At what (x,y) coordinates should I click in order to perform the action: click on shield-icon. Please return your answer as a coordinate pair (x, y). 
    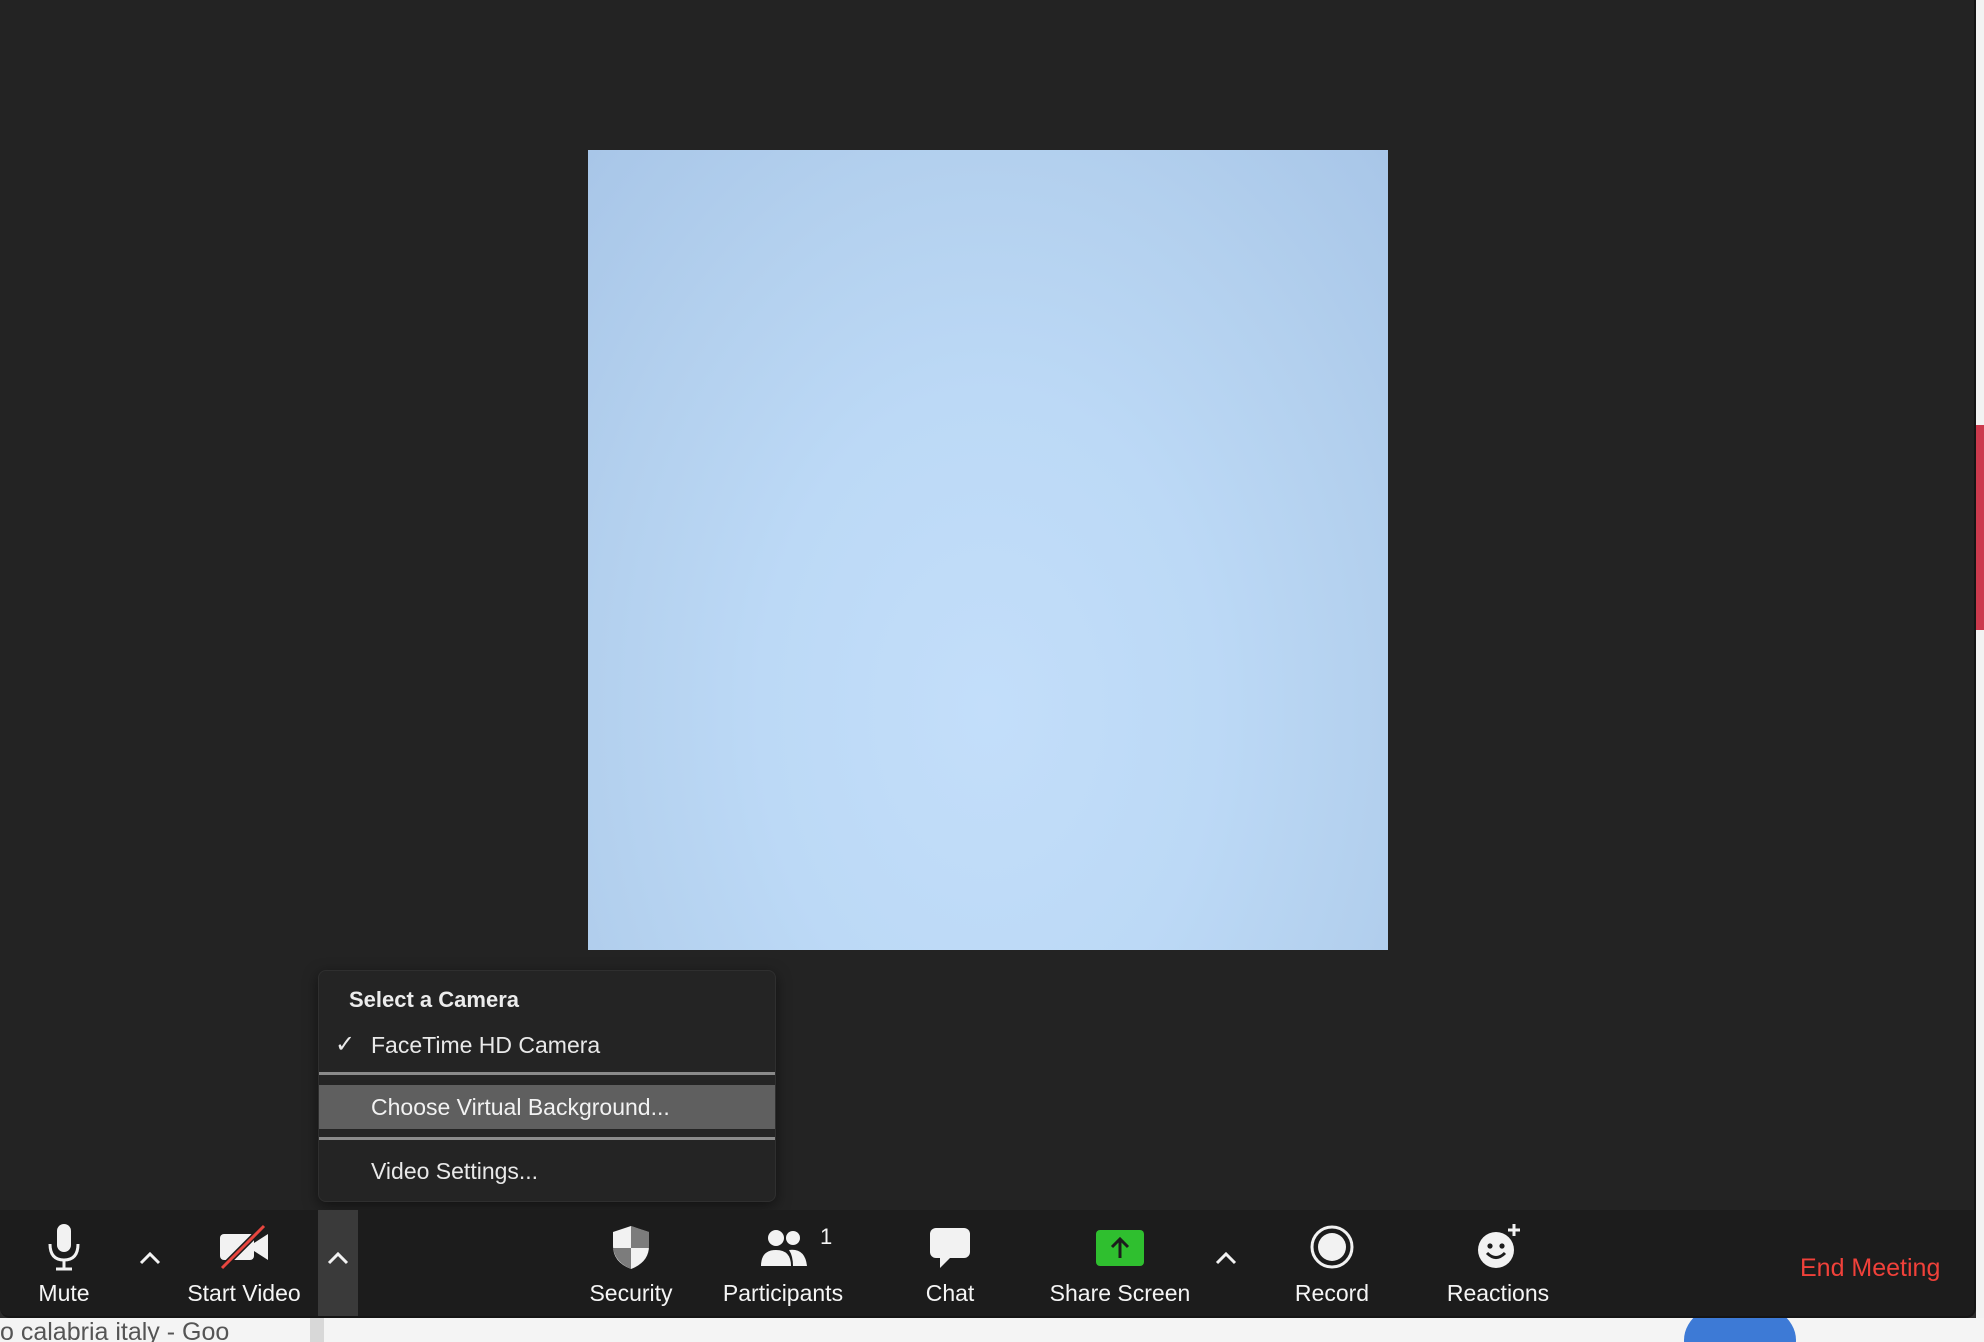
    Looking at the image, I should click on (631, 1247).